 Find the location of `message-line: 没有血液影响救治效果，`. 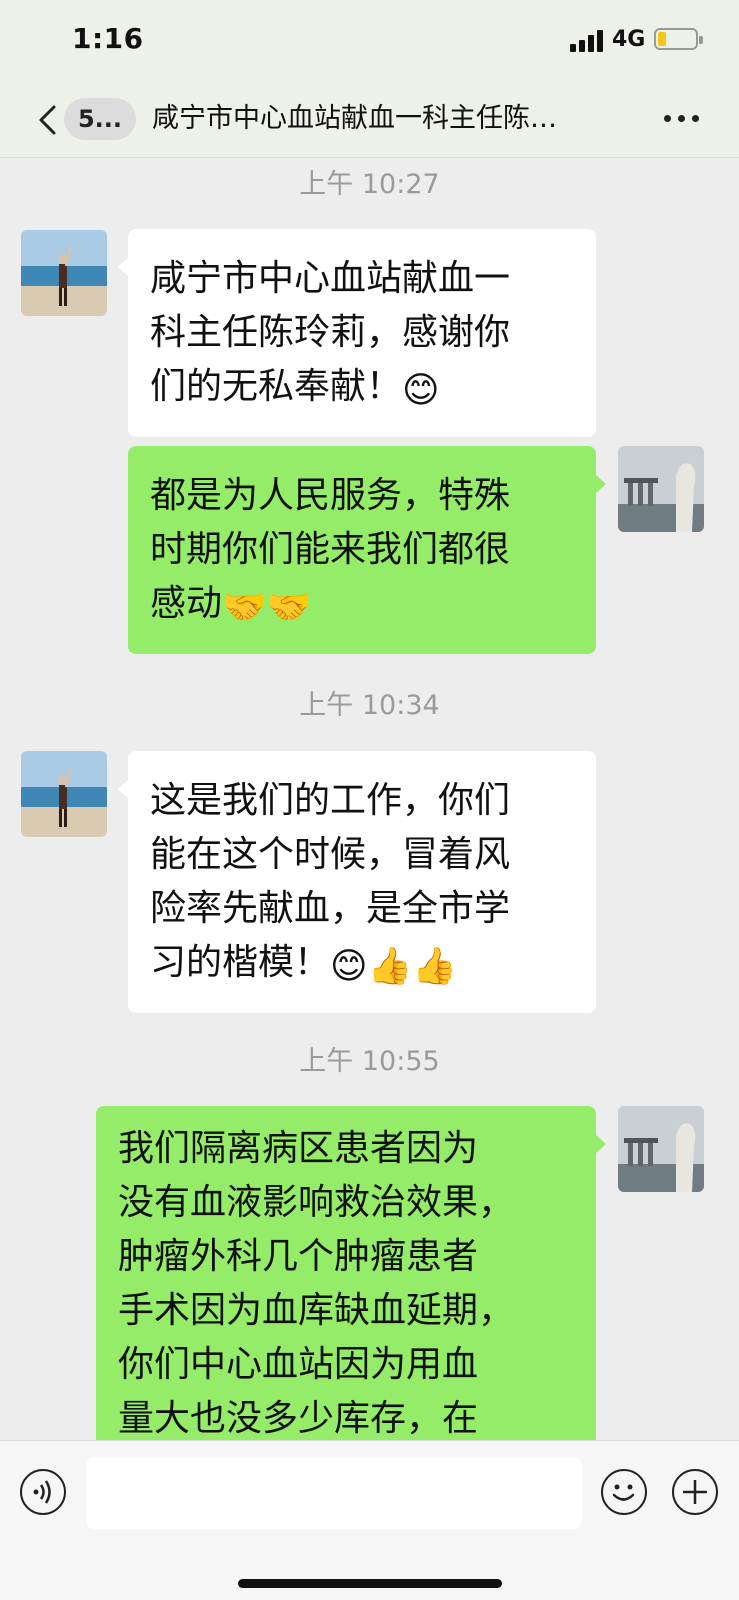

message-line: 没有血液影响救治效果， is located at coordinates (316, 1202).